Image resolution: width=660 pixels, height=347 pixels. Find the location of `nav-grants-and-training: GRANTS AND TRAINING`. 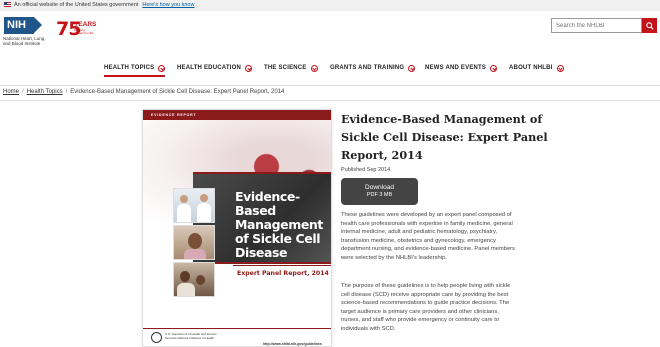

nav-grants-and-training: GRANTS AND TRAINING is located at coordinates (373, 68).